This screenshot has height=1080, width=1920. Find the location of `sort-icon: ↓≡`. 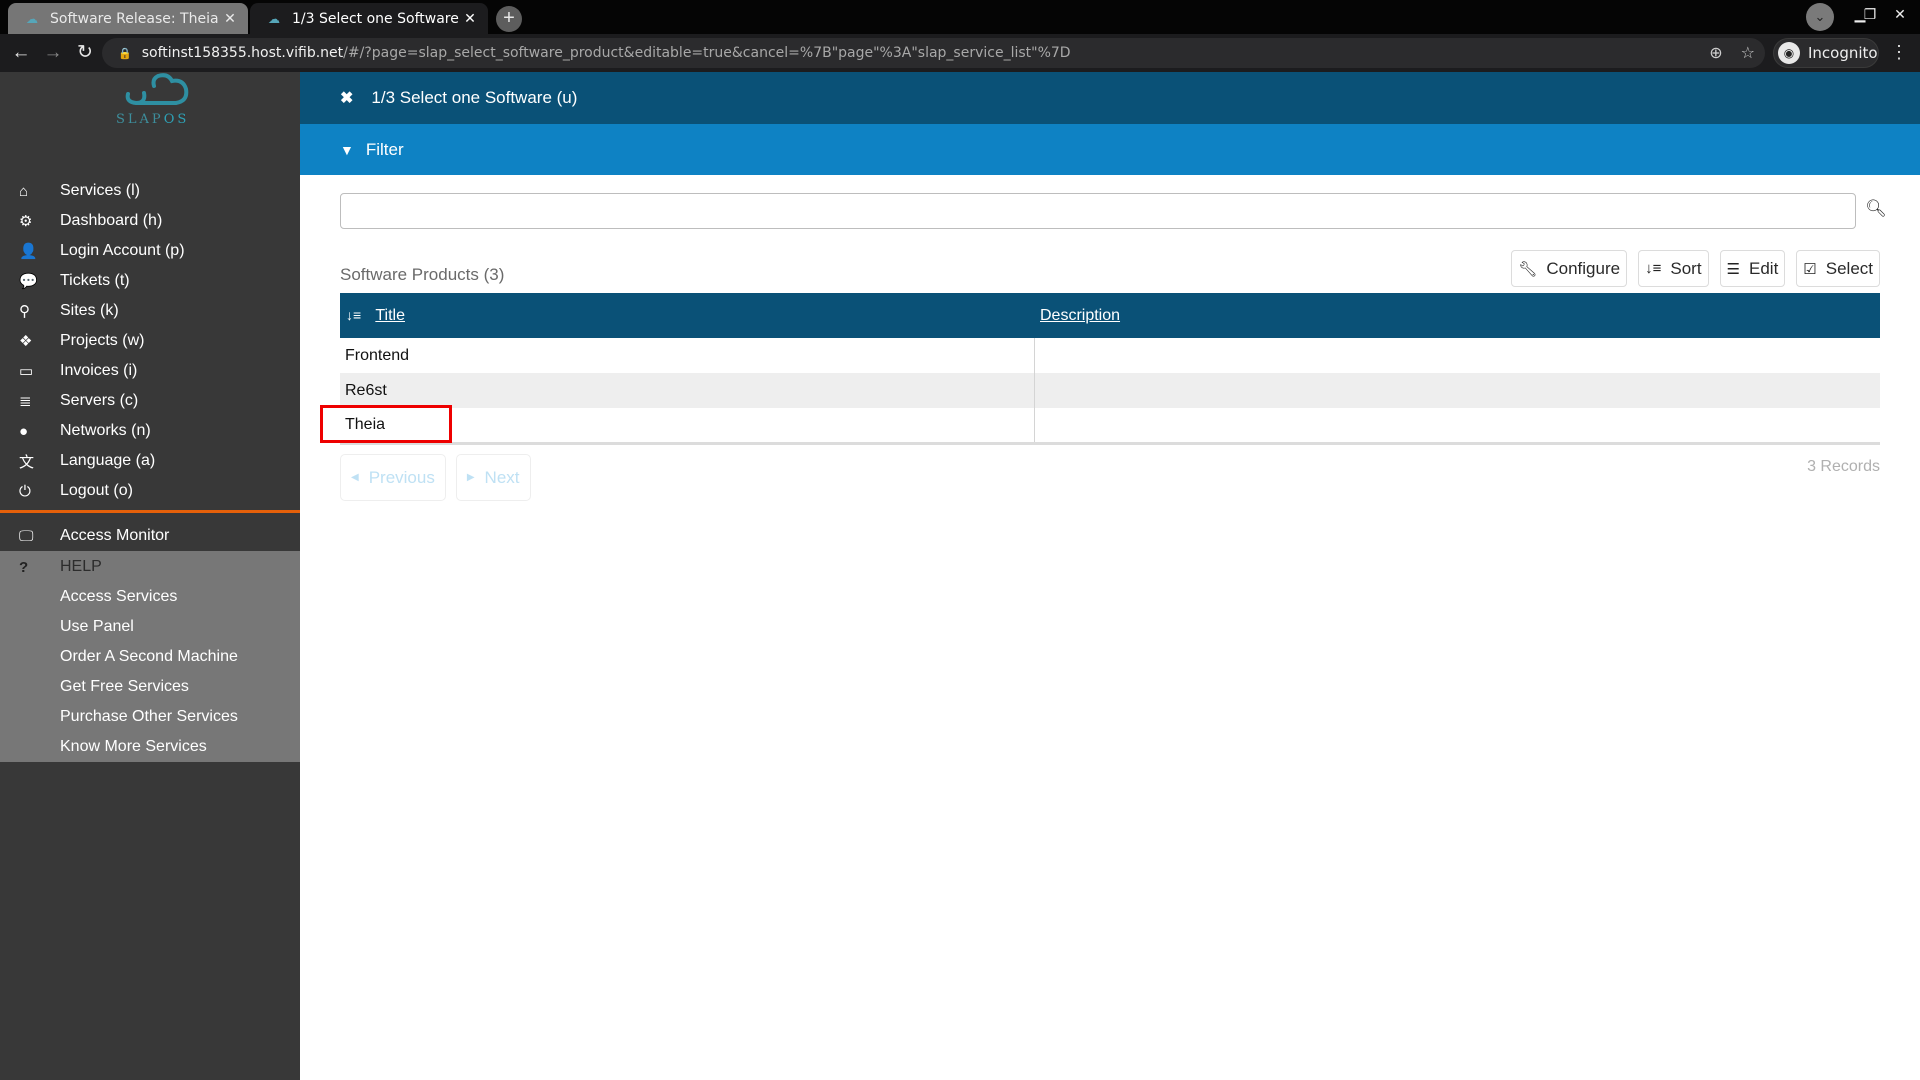

sort-icon: ↓≡ is located at coordinates (1653, 268).